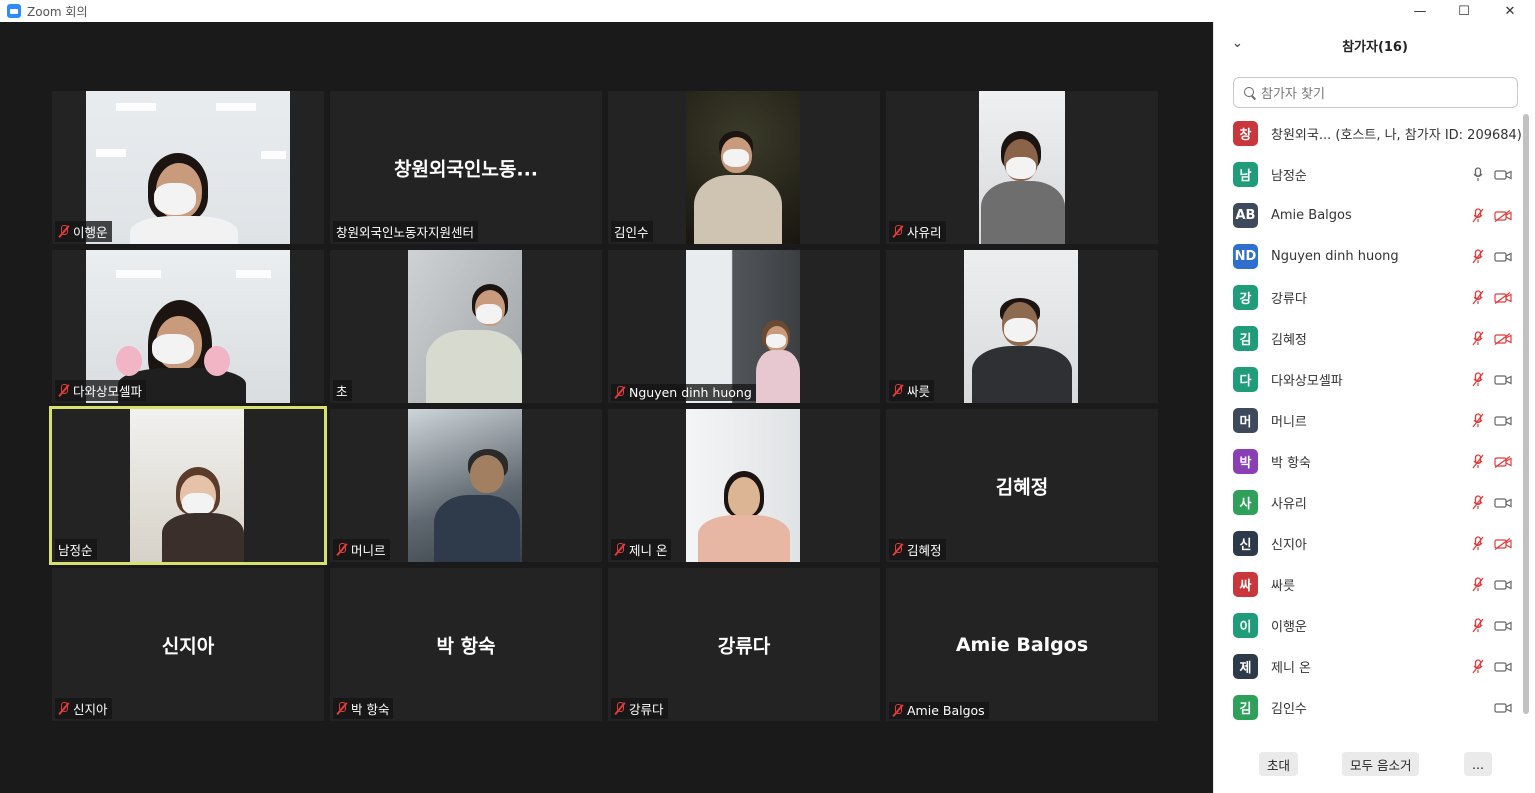  I want to click on participant-row: 김 김혜정, so click(1374, 338).